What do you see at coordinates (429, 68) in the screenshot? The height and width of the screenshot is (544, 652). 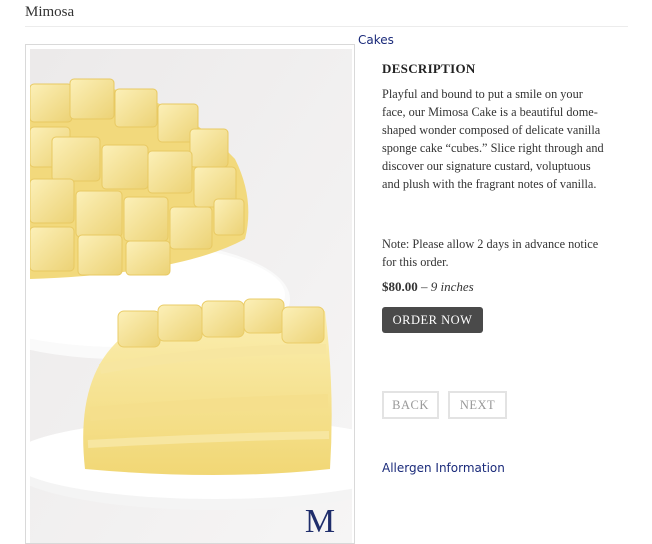 I see `description-heading: DESCRIPTION` at bounding box center [429, 68].